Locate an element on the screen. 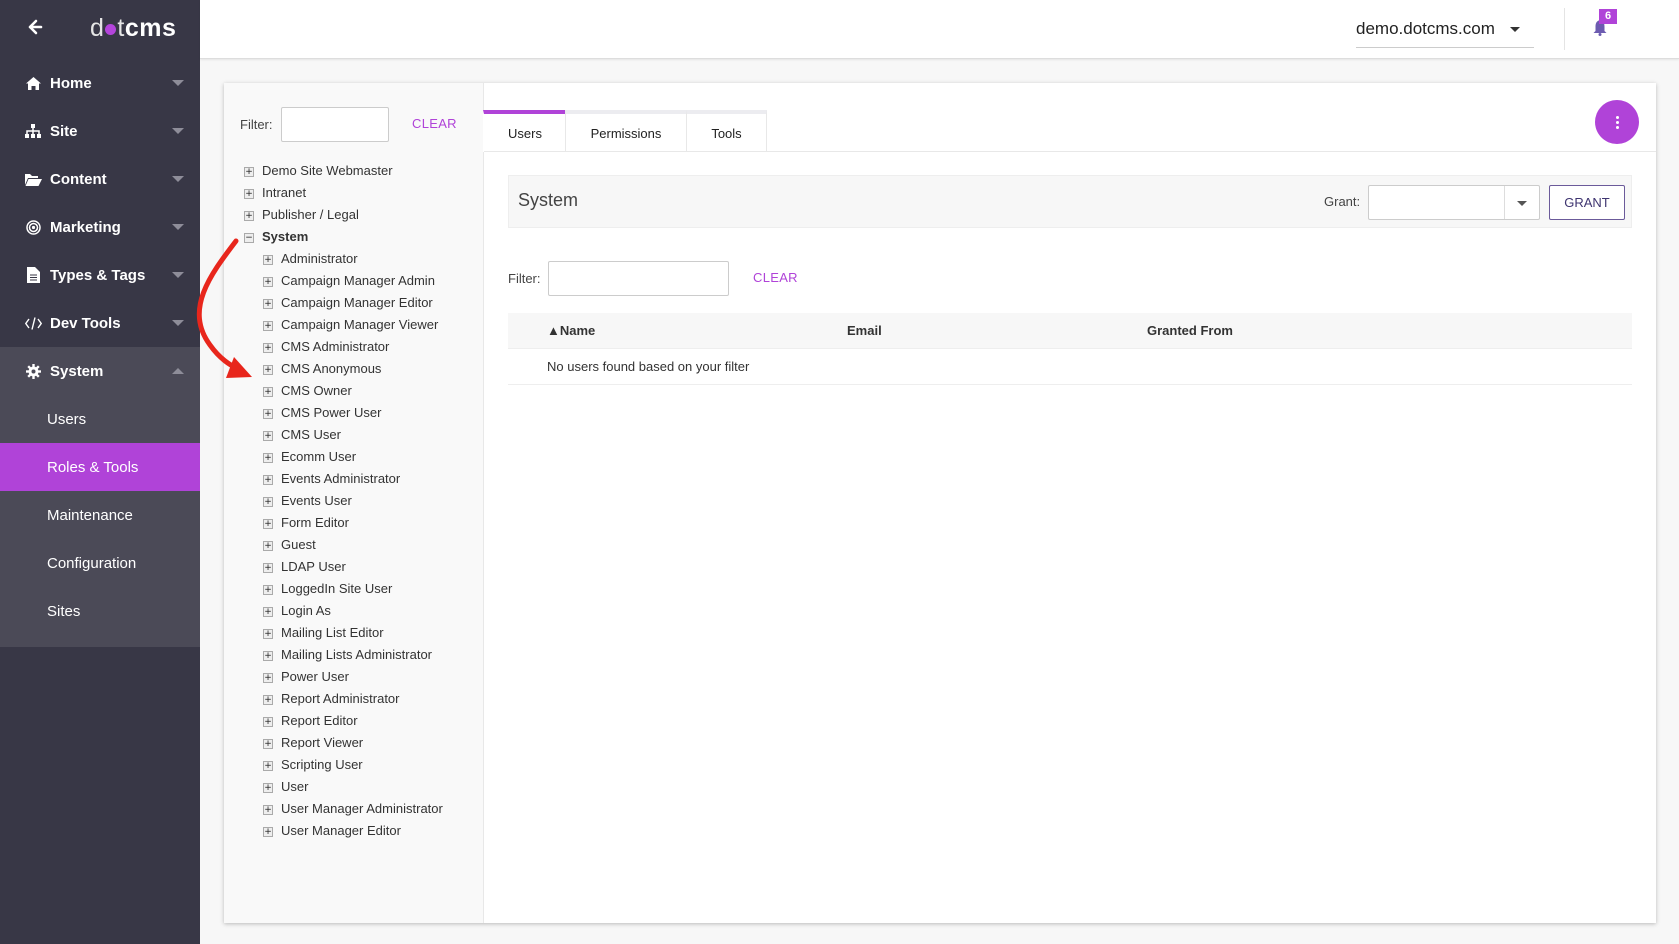  sidebar-item-label: Site is located at coordinates (64, 131).